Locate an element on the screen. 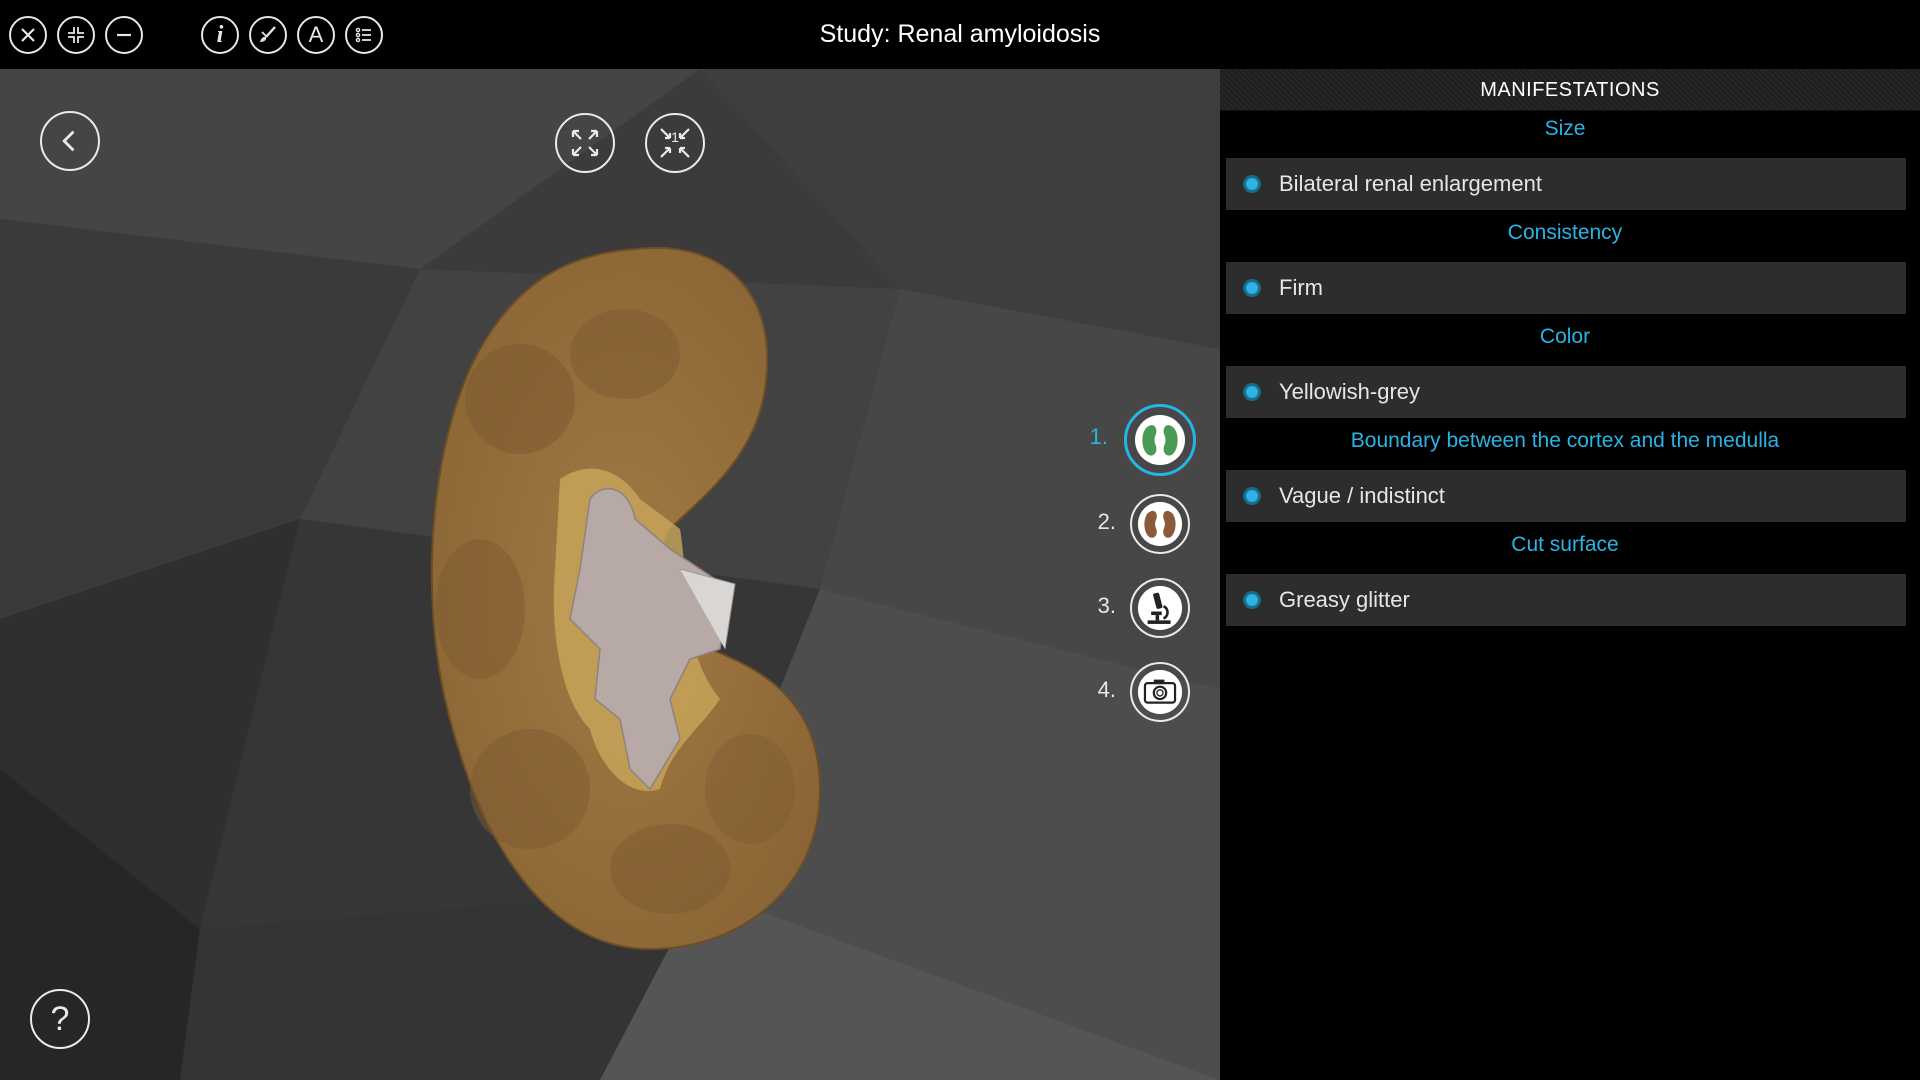 The height and width of the screenshot is (1080, 1920). manifestation-item: Yellowish-grey is located at coordinates (1566, 392).